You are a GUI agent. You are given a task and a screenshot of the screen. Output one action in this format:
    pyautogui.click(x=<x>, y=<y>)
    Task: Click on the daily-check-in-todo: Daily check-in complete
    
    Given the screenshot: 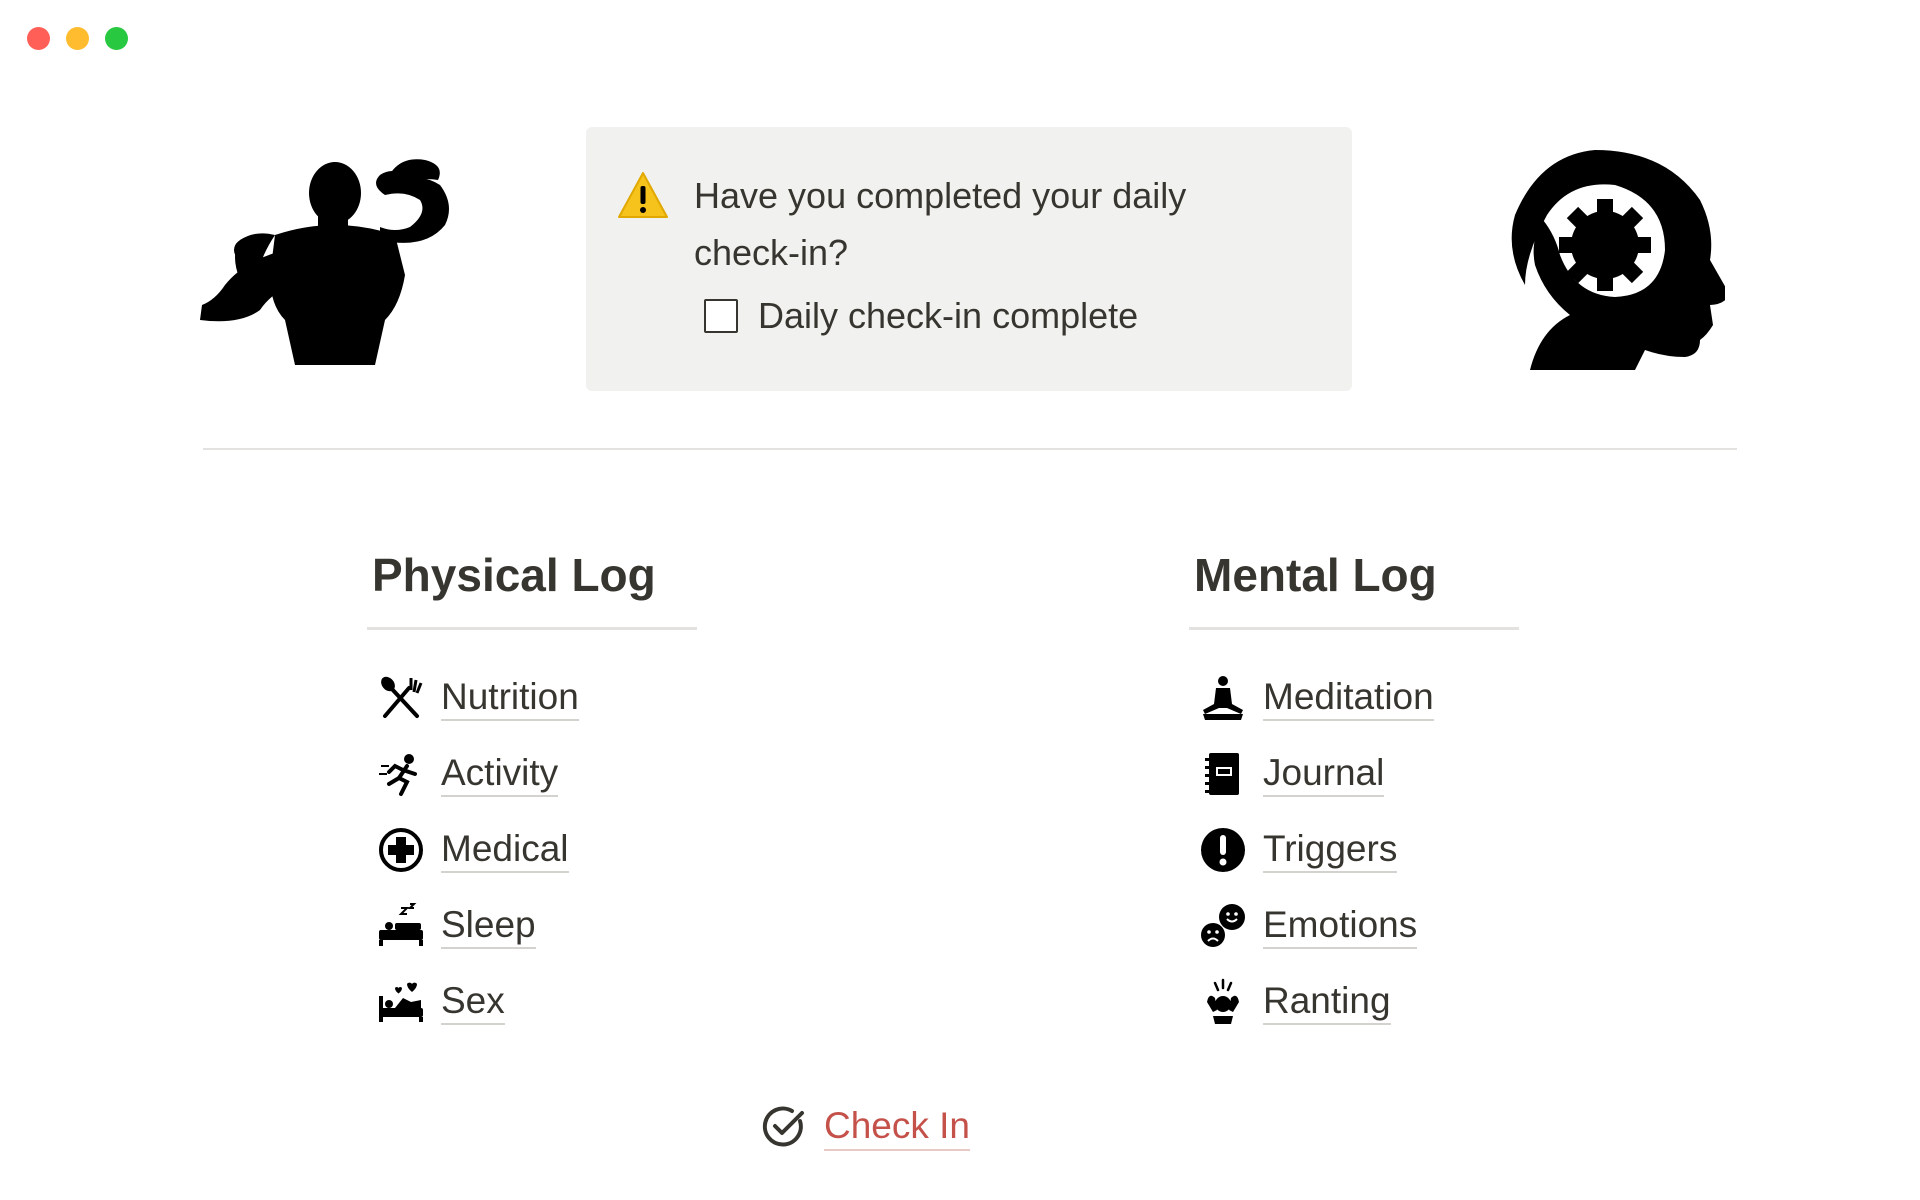 What is the action you would take?
    pyautogui.click(x=921, y=316)
    